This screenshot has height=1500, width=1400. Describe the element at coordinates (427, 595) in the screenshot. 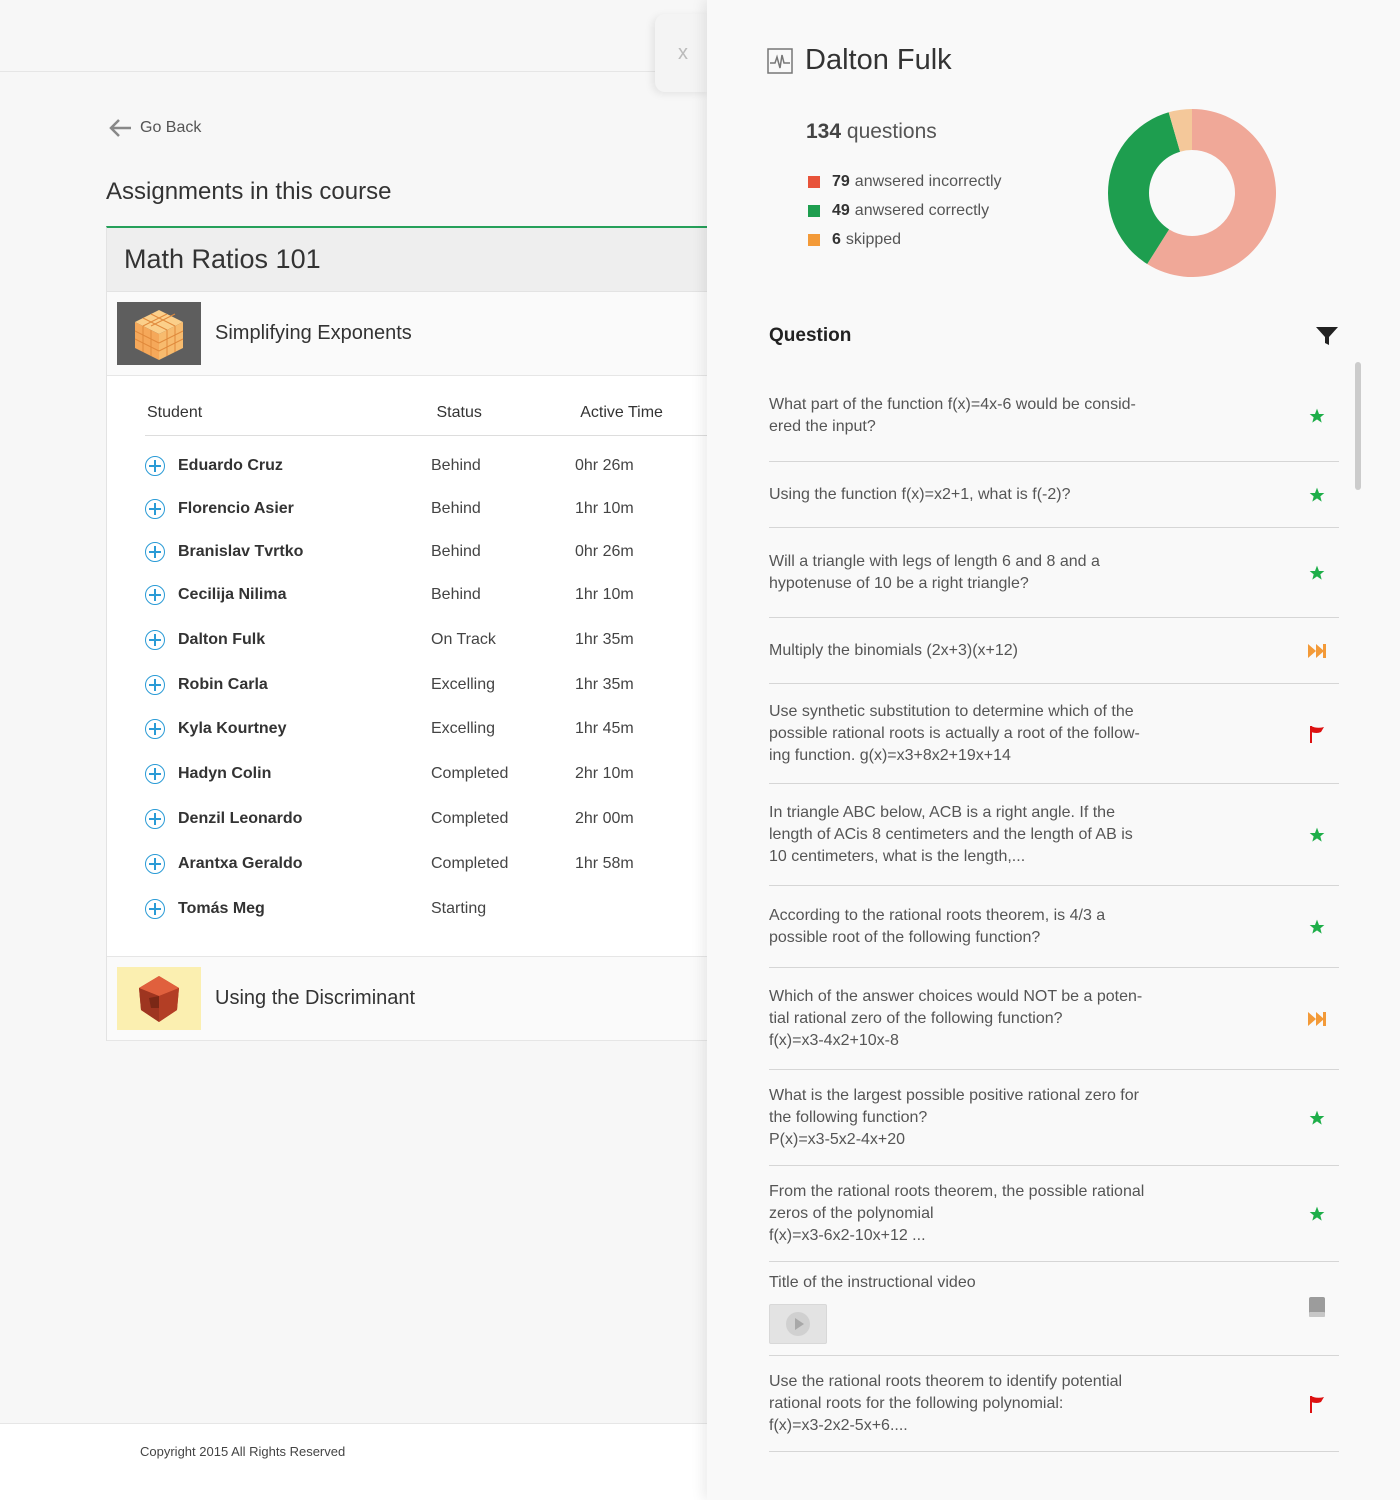

I see `student-row: Cecilija Nilima Behind 1hr 10m` at that location.